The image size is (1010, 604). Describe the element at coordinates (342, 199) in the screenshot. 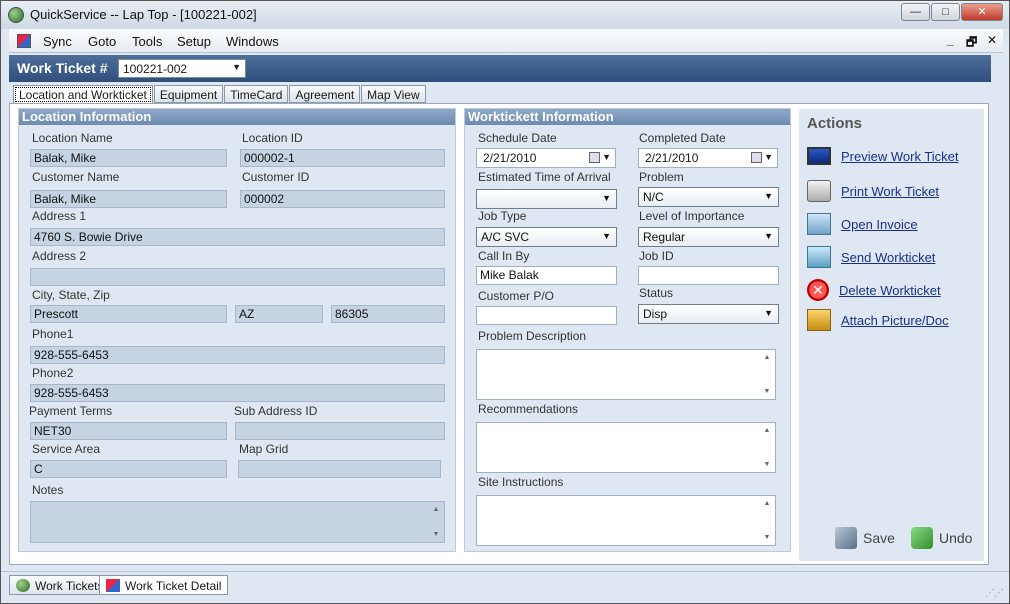

I see `customer-id-field: 000002` at that location.